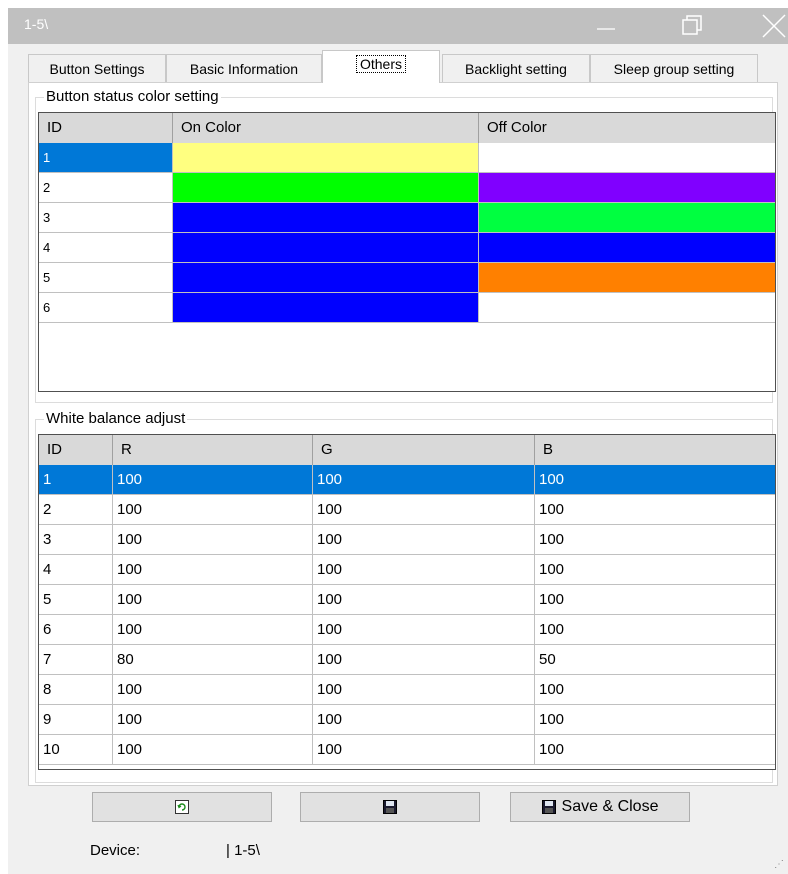 The height and width of the screenshot is (874, 788). I want to click on minimize-button, so click(606, 26).